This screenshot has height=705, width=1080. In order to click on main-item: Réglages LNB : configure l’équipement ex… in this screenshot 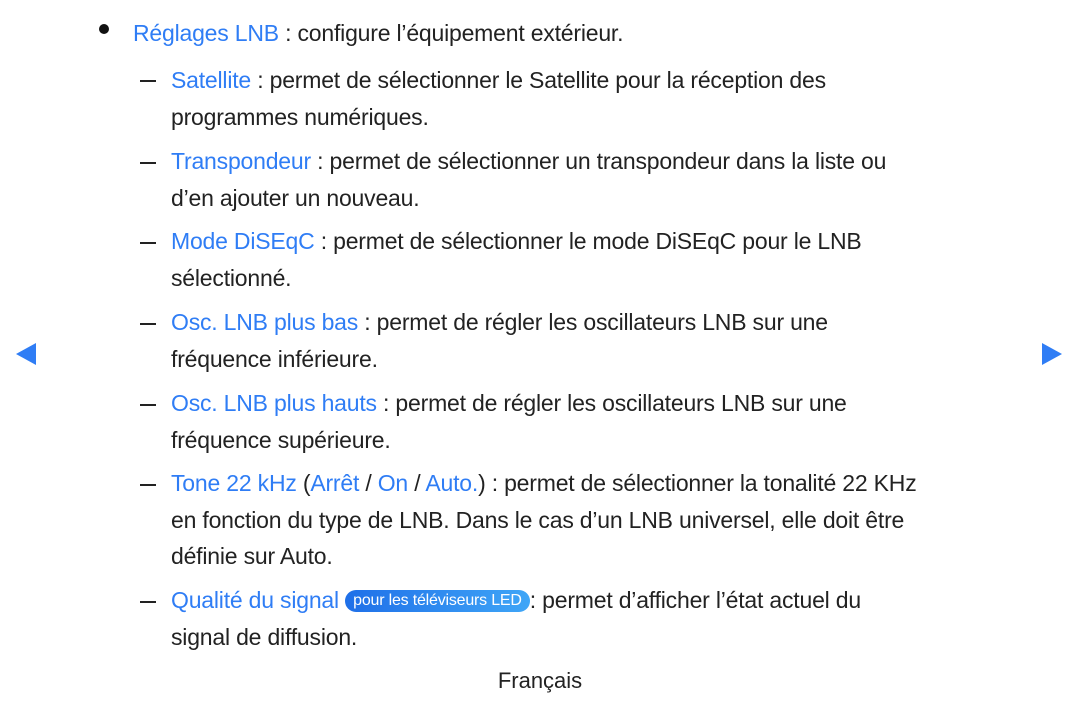, I will do `click(378, 33)`.